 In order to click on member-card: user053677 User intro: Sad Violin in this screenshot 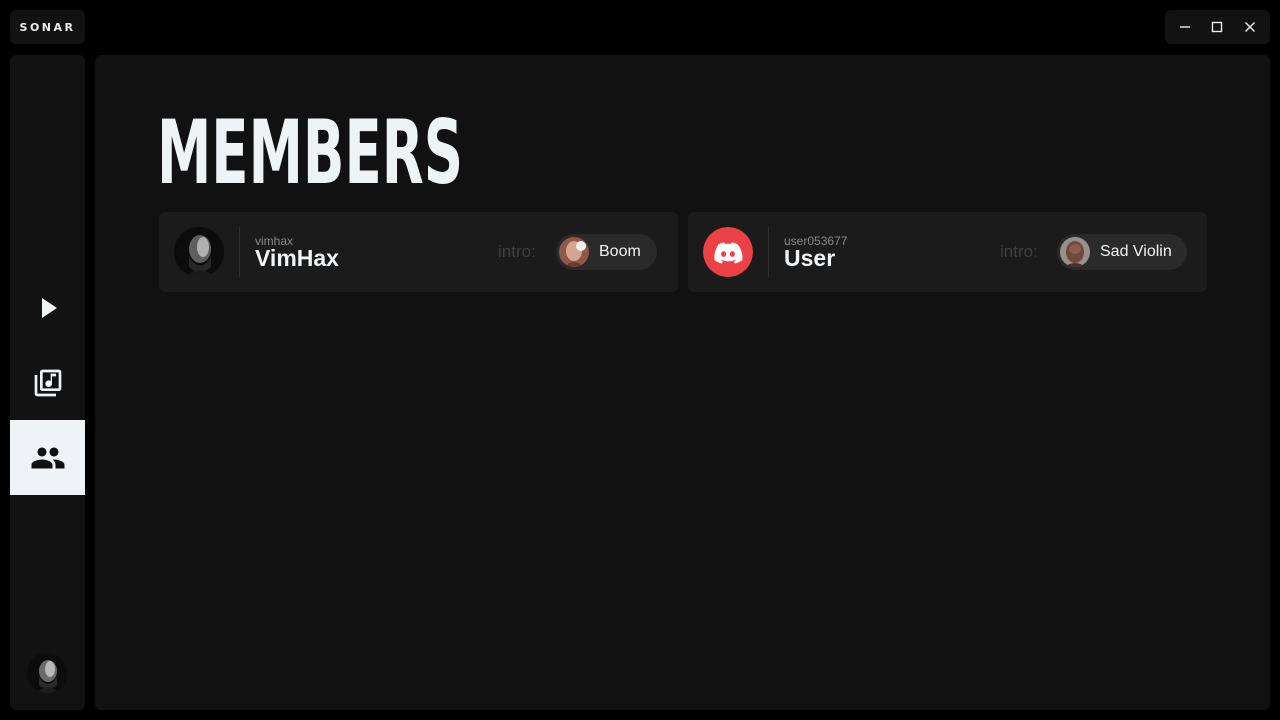, I will do `click(947, 252)`.